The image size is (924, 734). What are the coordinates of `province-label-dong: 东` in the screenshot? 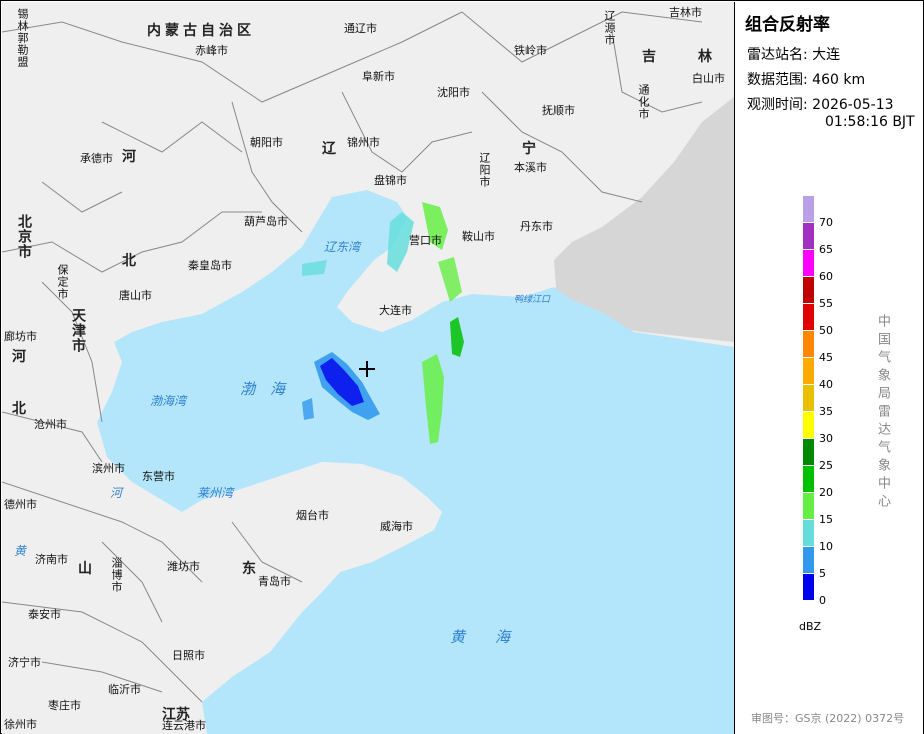 It's located at (249, 569).